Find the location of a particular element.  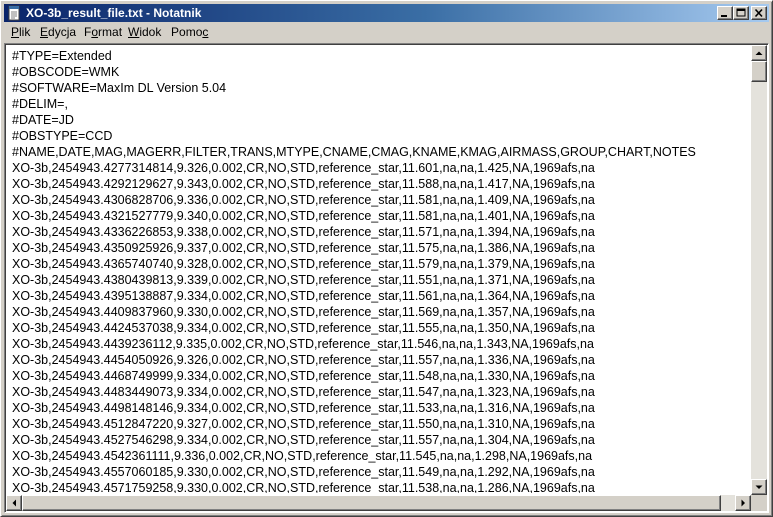

maximize-button is located at coordinates (741, 13).